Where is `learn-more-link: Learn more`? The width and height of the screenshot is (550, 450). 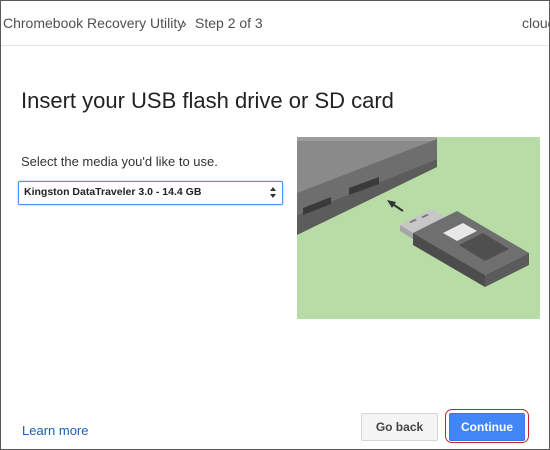 learn-more-link: Learn more is located at coordinates (55, 430).